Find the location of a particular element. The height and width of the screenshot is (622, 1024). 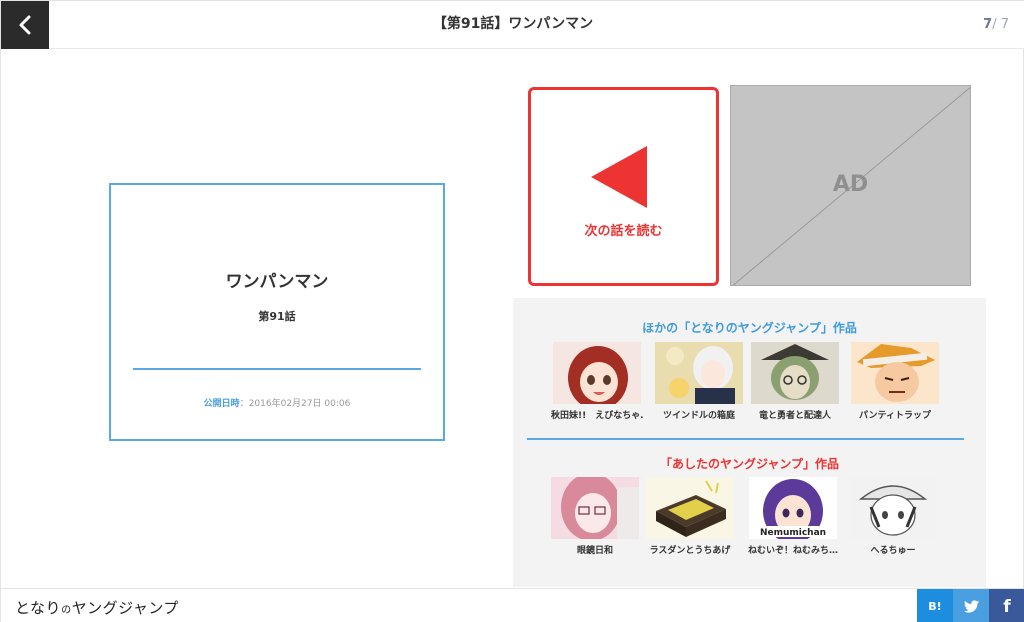

work-title: へるちゅー is located at coordinates (893, 551).